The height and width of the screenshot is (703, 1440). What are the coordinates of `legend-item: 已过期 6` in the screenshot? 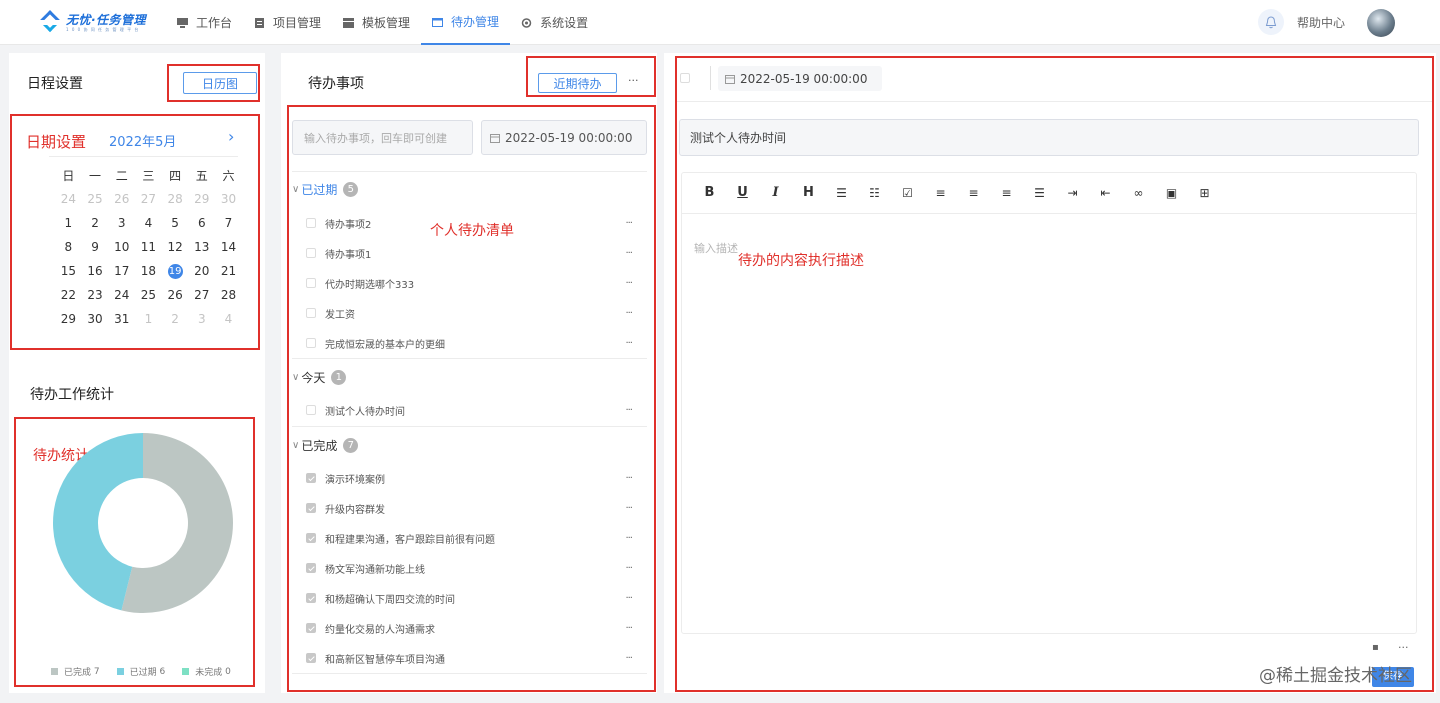 It's located at (140, 671).